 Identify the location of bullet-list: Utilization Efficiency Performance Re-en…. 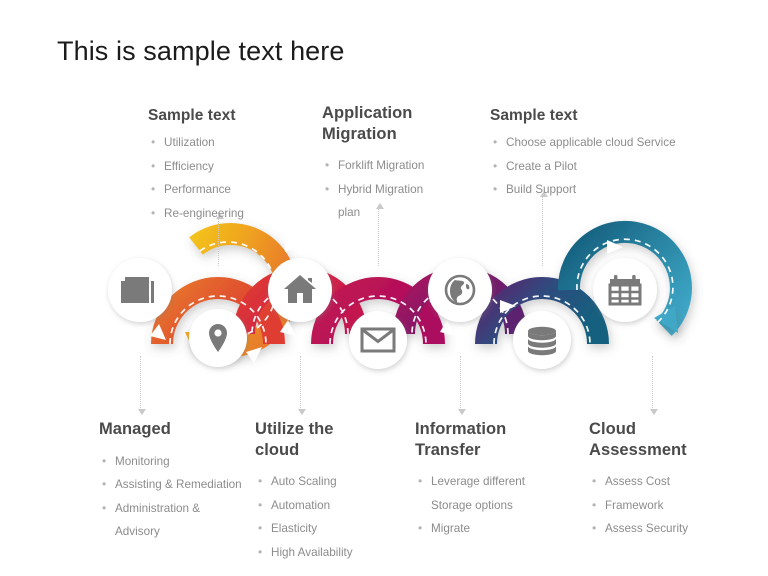
(223, 178).